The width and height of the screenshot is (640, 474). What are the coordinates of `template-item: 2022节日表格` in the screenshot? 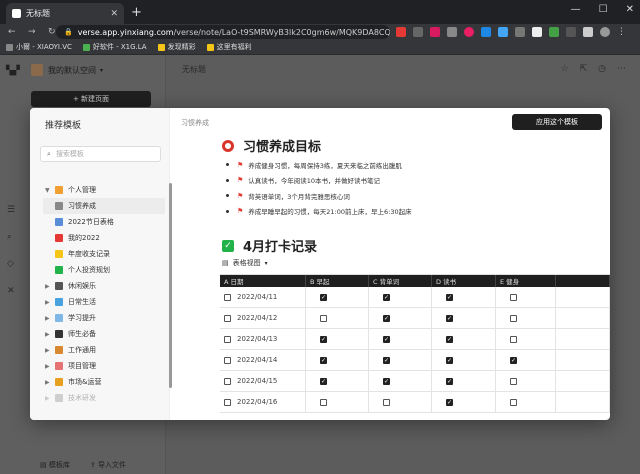 It's located at (105, 222).